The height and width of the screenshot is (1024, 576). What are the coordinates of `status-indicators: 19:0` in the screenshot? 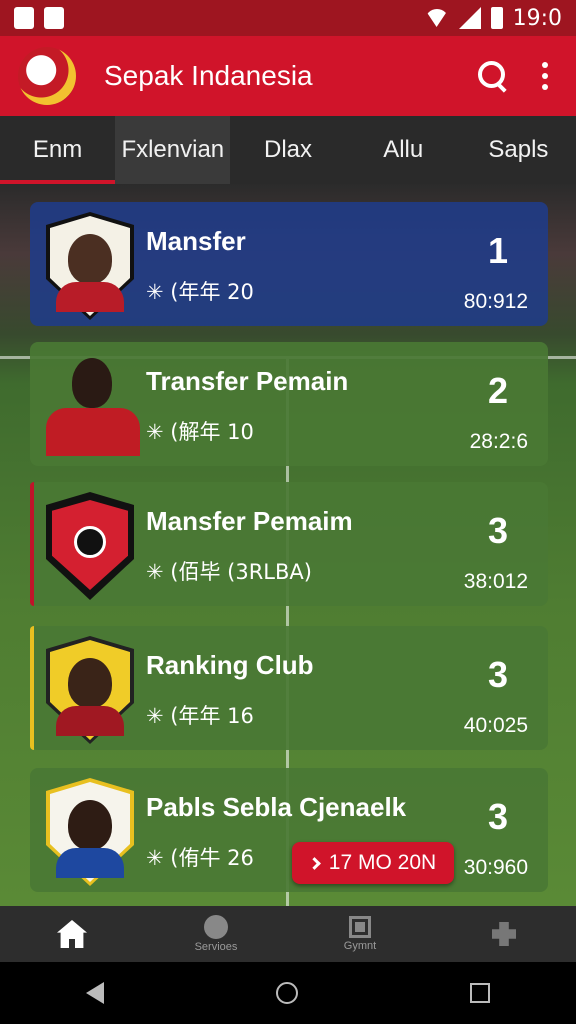 It's located at (493, 18).